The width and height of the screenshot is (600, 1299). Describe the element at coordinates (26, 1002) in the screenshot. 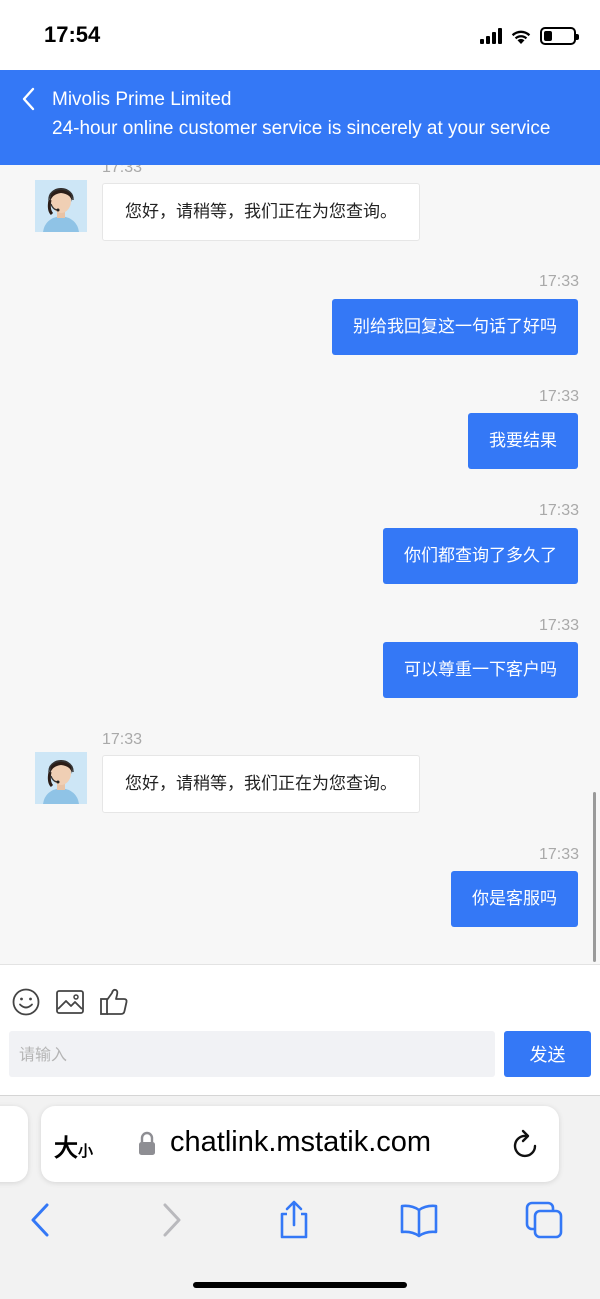

I see `emoji-icon` at that location.